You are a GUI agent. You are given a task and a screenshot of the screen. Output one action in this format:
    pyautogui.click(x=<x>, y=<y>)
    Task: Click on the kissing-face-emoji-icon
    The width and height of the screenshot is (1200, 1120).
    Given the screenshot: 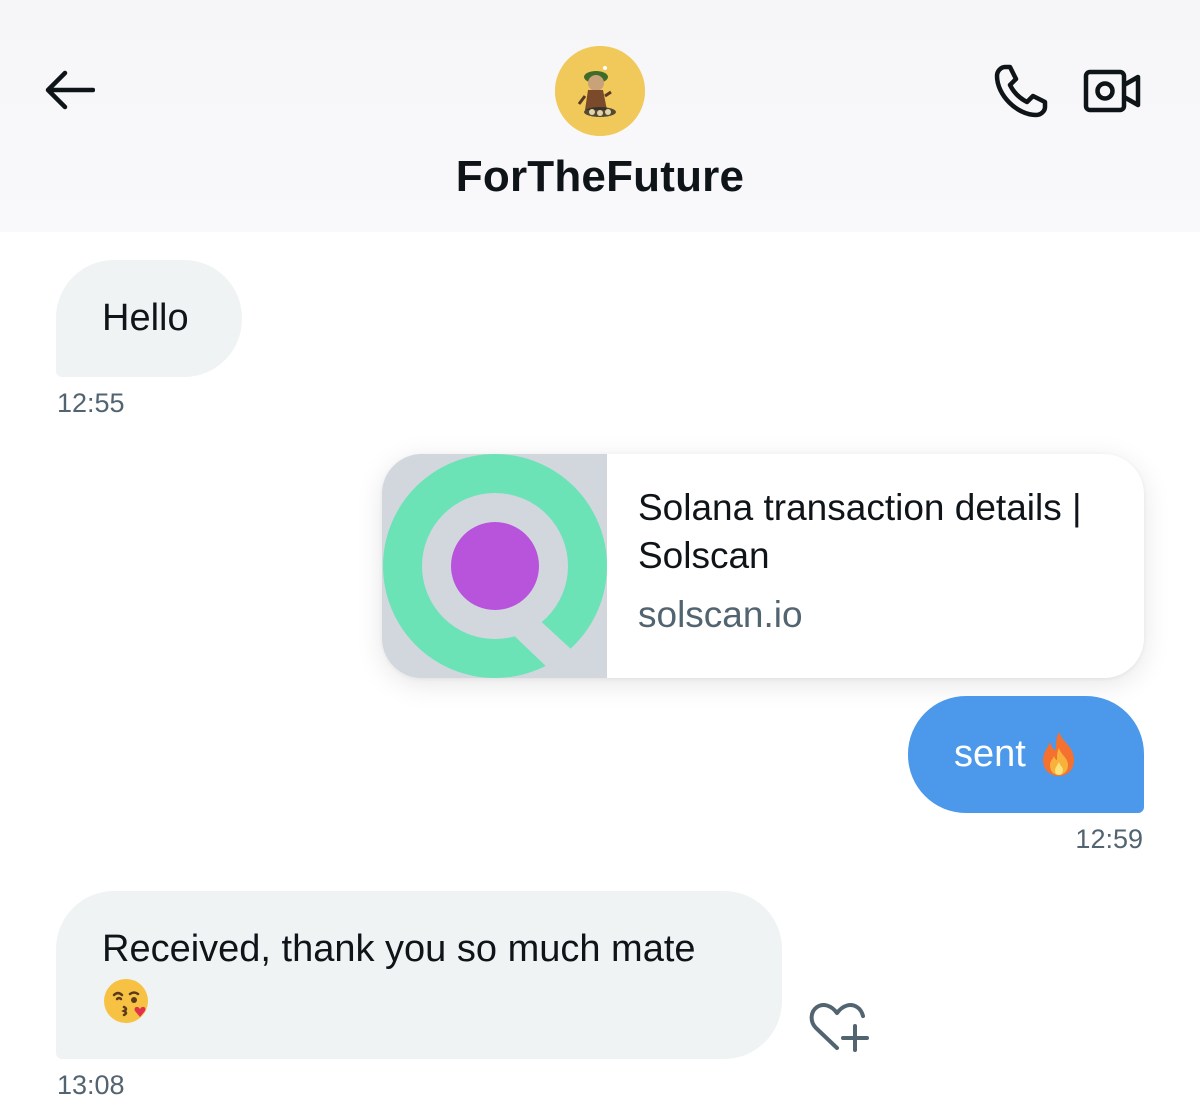 What is the action you would take?
    pyautogui.click(x=126, y=1001)
    